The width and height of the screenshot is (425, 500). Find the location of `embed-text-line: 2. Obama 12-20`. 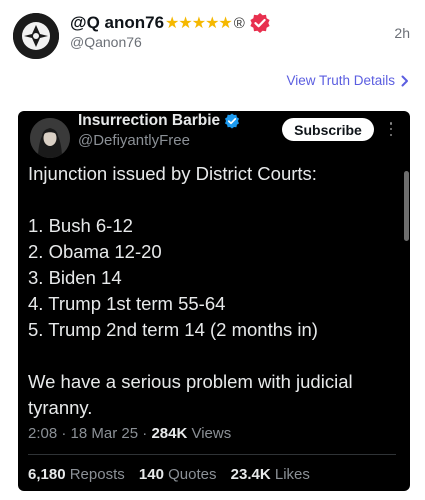

embed-text-line: 2. Obama 12-20 is located at coordinates (95, 251).